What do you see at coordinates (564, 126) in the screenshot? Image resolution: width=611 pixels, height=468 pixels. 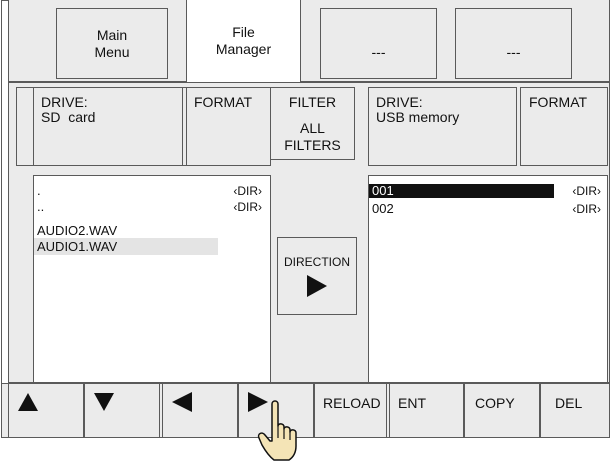 I see `right-format-button: FORMAT` at bounding box center [564, 126].